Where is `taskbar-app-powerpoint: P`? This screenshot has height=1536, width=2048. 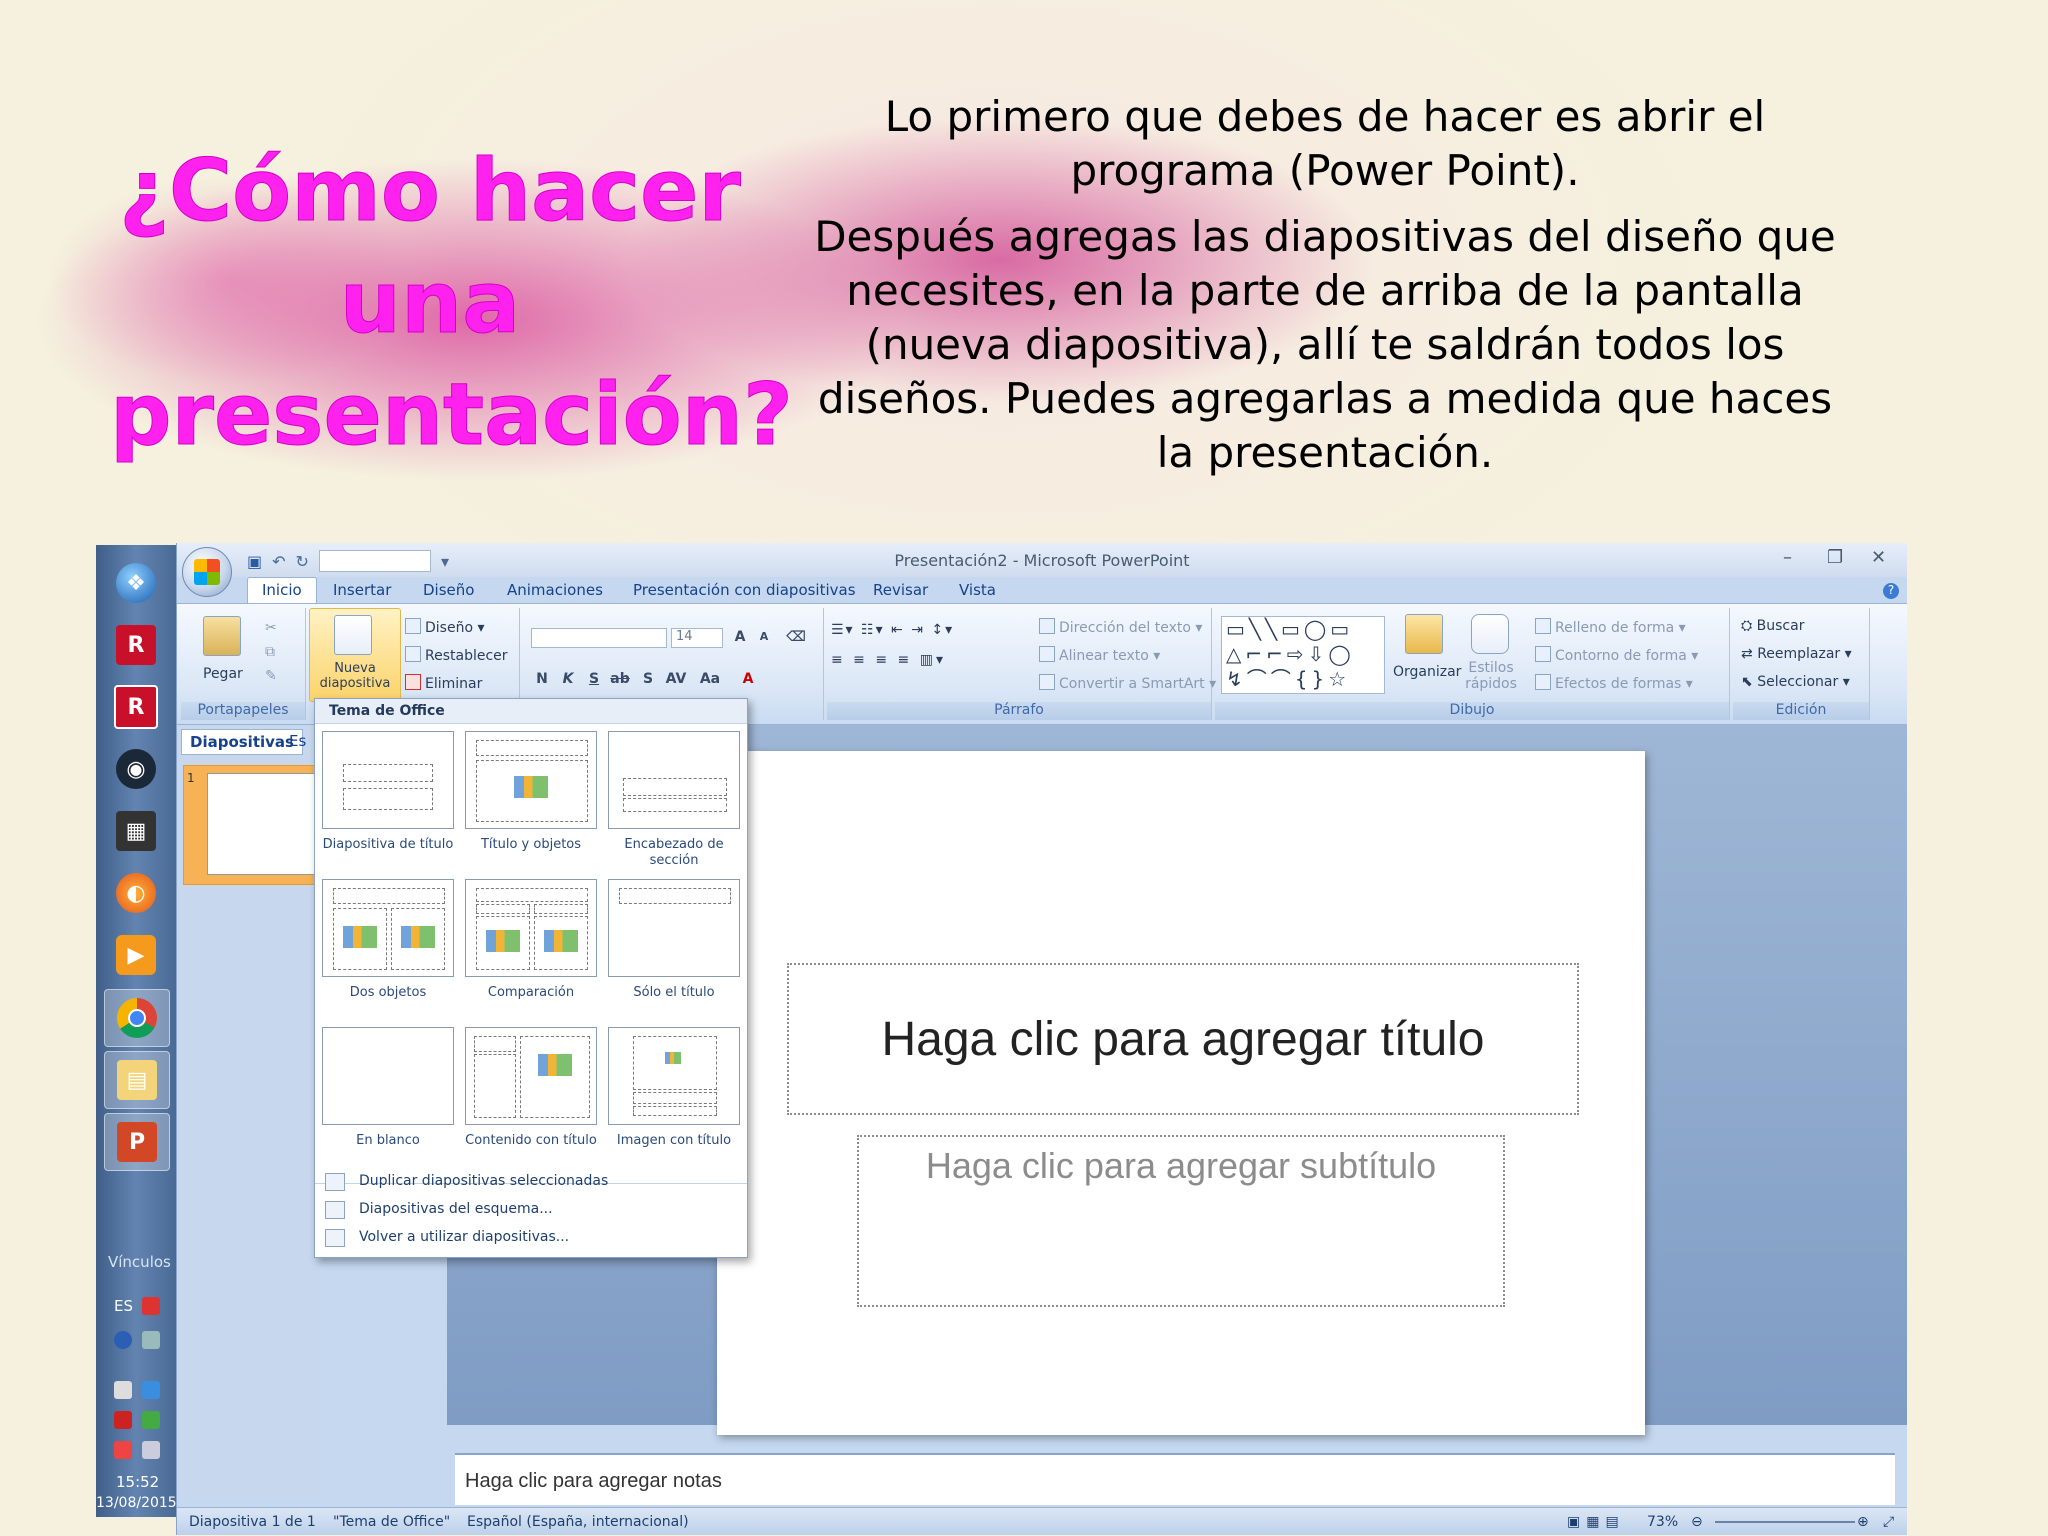 taskbar-app-powerpoint: P is located at coordinates (137, 1142).